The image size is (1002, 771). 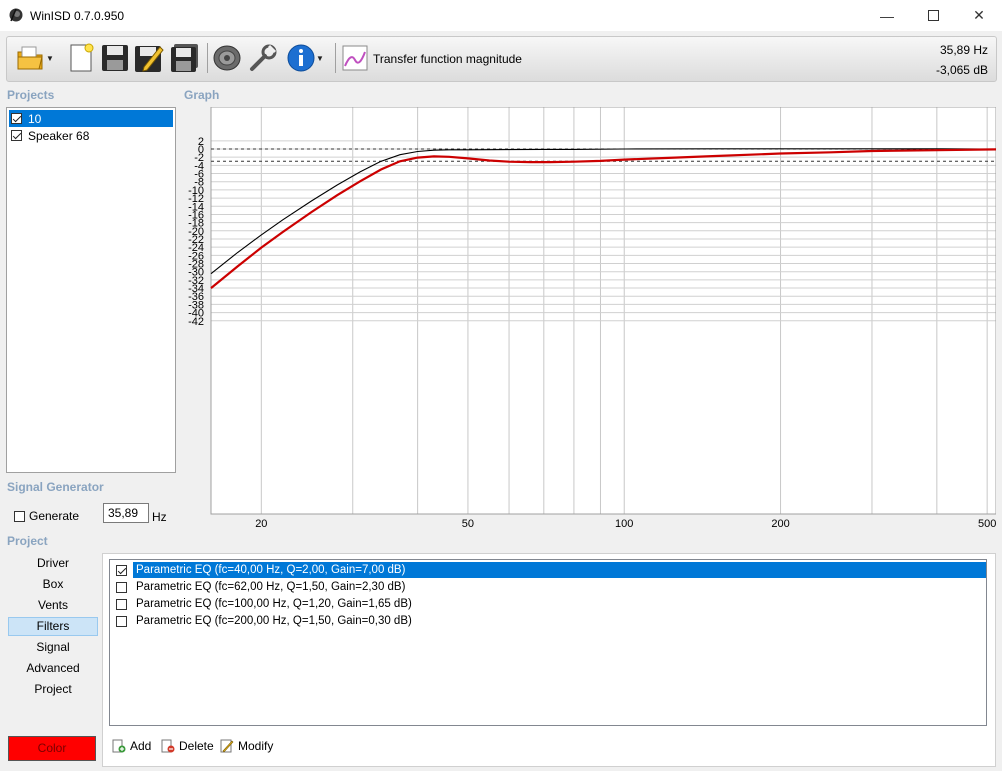 I want to click on window-title: WinISD 0.7.0.950, so click(x=77, y=16).